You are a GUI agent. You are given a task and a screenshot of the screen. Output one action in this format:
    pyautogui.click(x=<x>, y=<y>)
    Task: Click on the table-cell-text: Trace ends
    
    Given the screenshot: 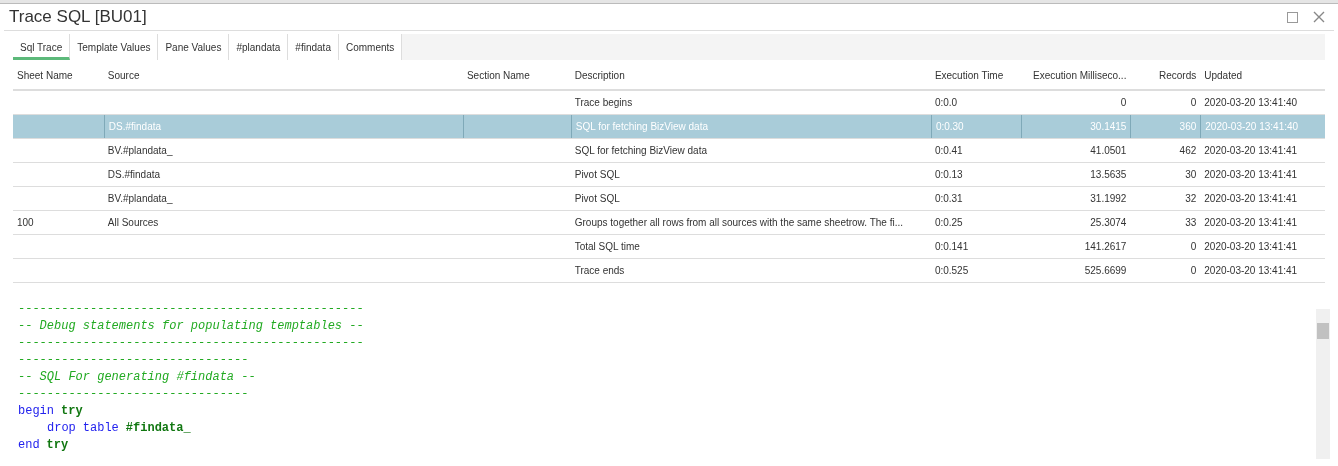 What is the action you would take?
    pyautogui.click(x=599, y=271)
    